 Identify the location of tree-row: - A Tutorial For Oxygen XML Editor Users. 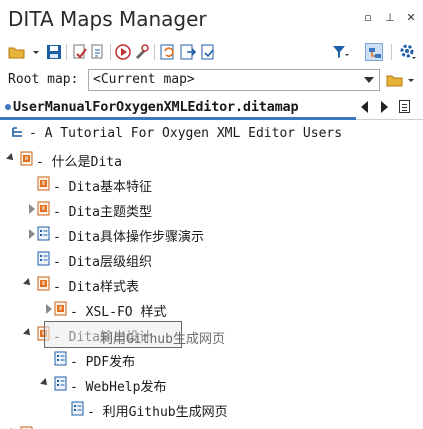
(211, 134).